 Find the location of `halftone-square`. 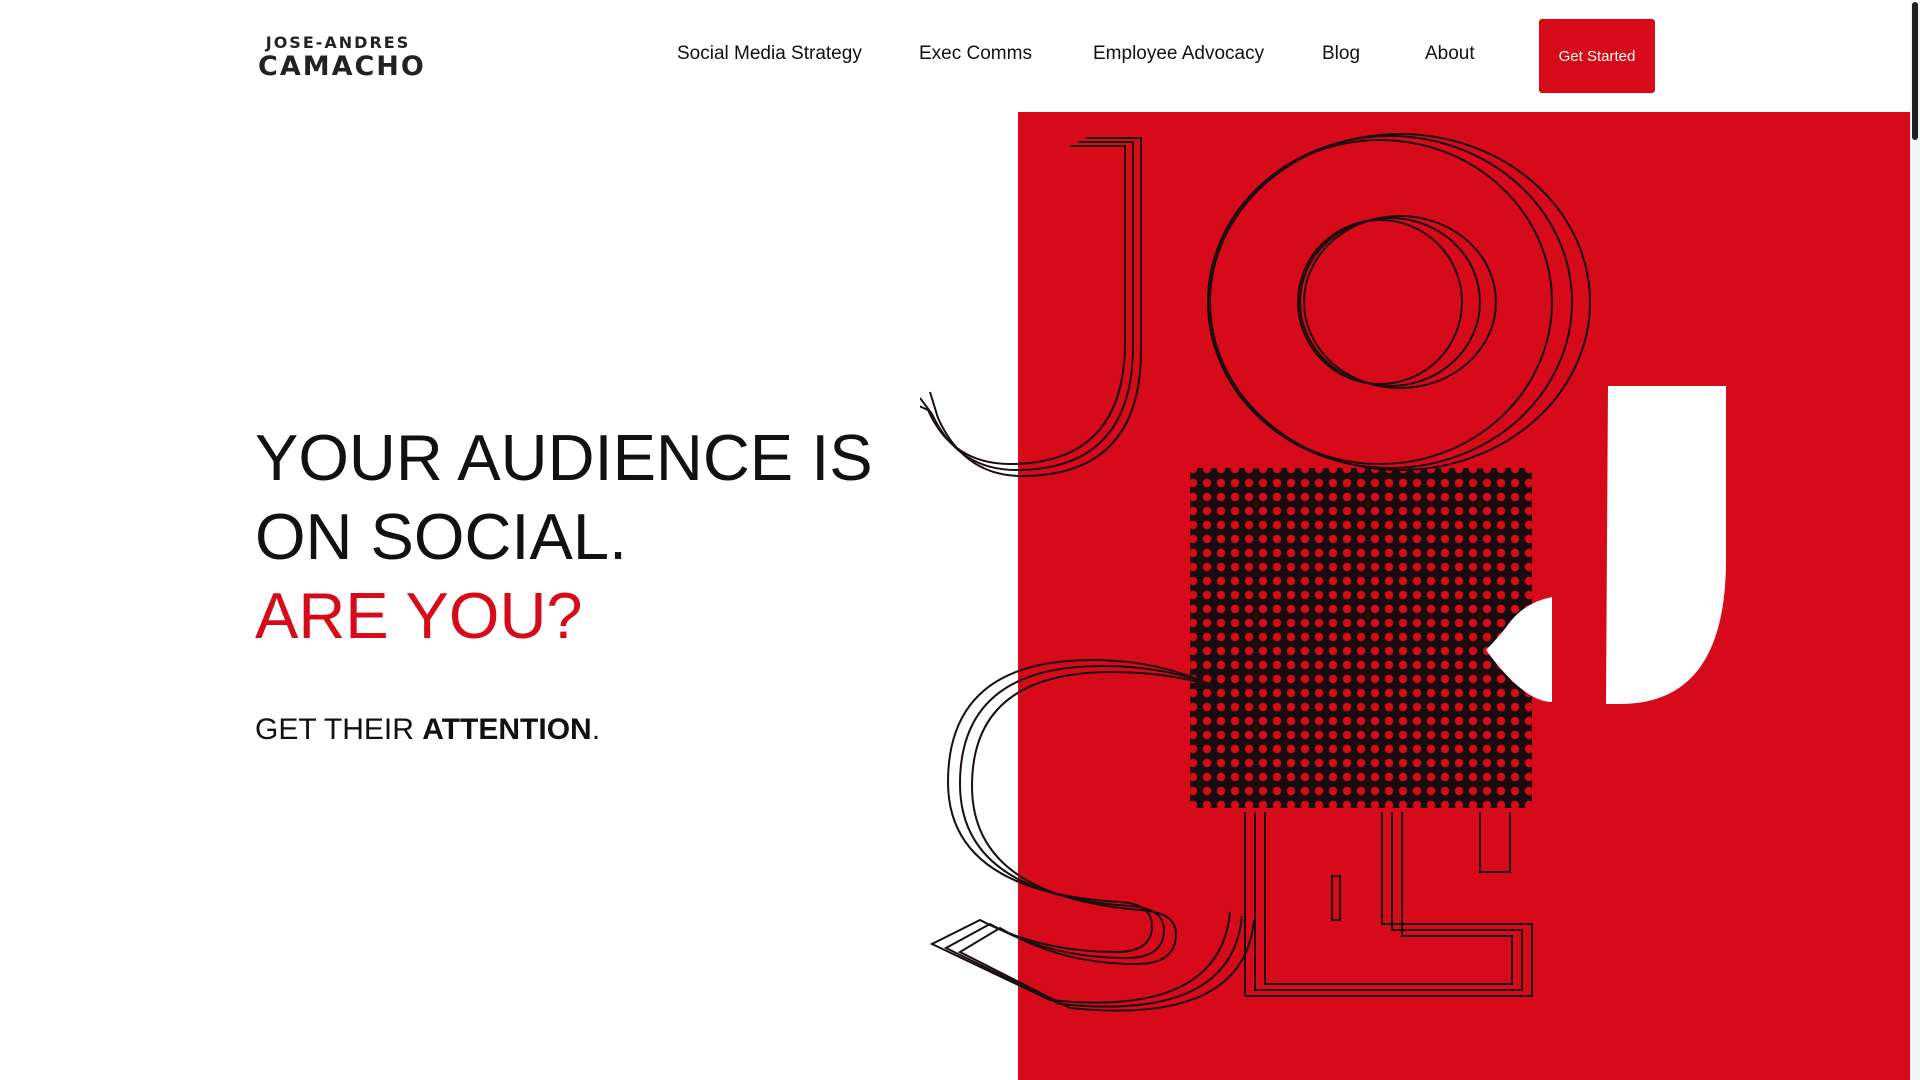

halftone-square is located at coordinates (1361, 638).